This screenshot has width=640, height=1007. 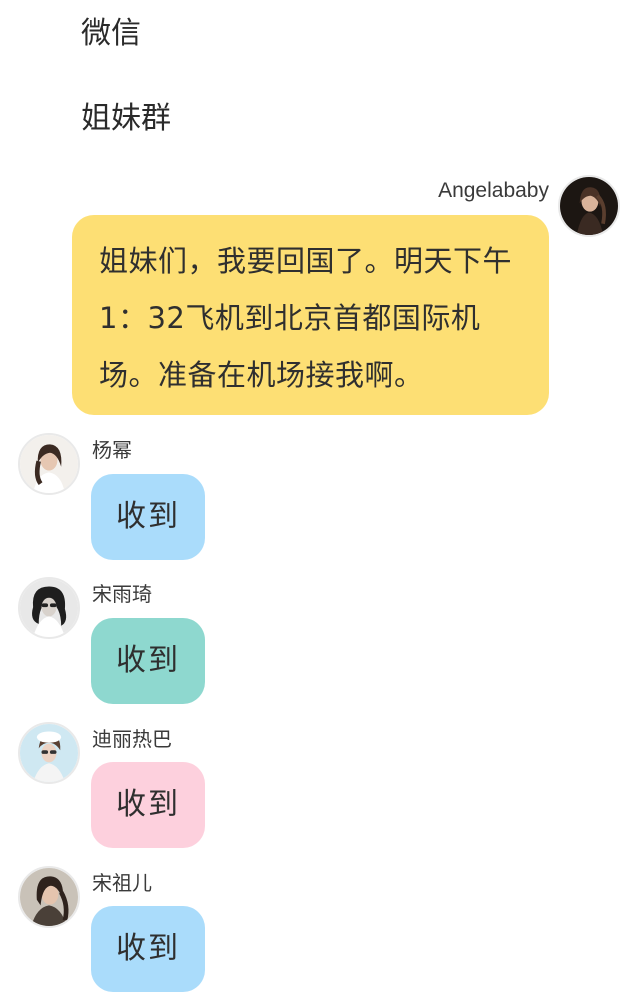 I want to click on avatar-angelababy-icon, so click(x=589, y=206).